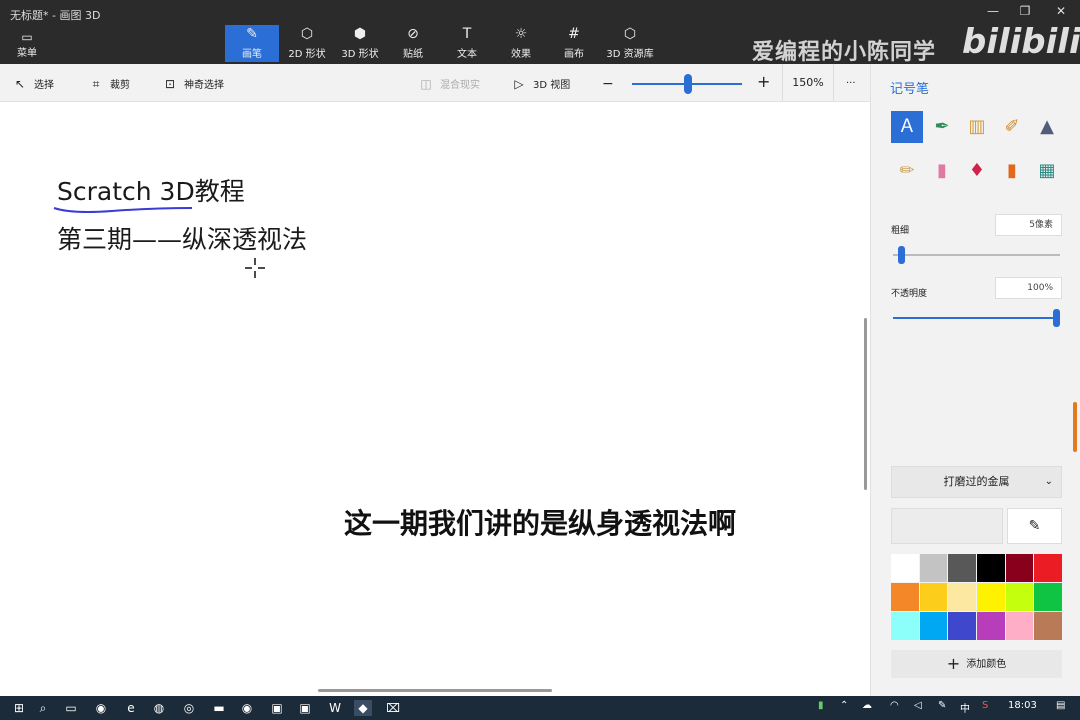  Describe the element at coordinates (867, 705) in the screenshot. I see `onedrive-icon: ☁` at that location.